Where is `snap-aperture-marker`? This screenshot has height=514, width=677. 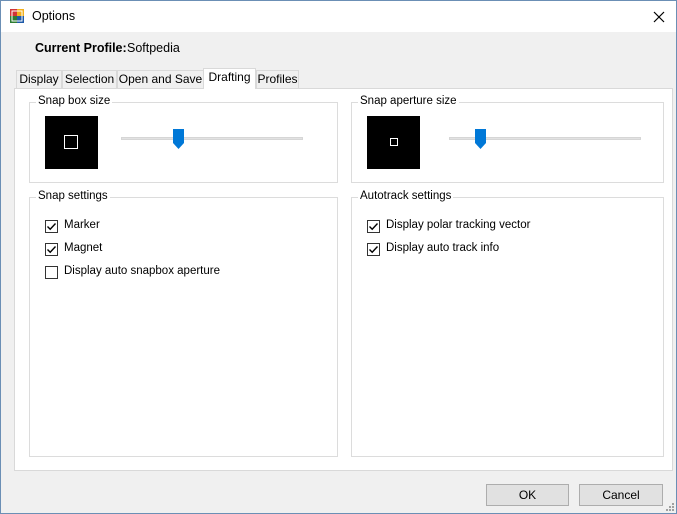
snap-aperture-marker is located at coordinates (394, 142).